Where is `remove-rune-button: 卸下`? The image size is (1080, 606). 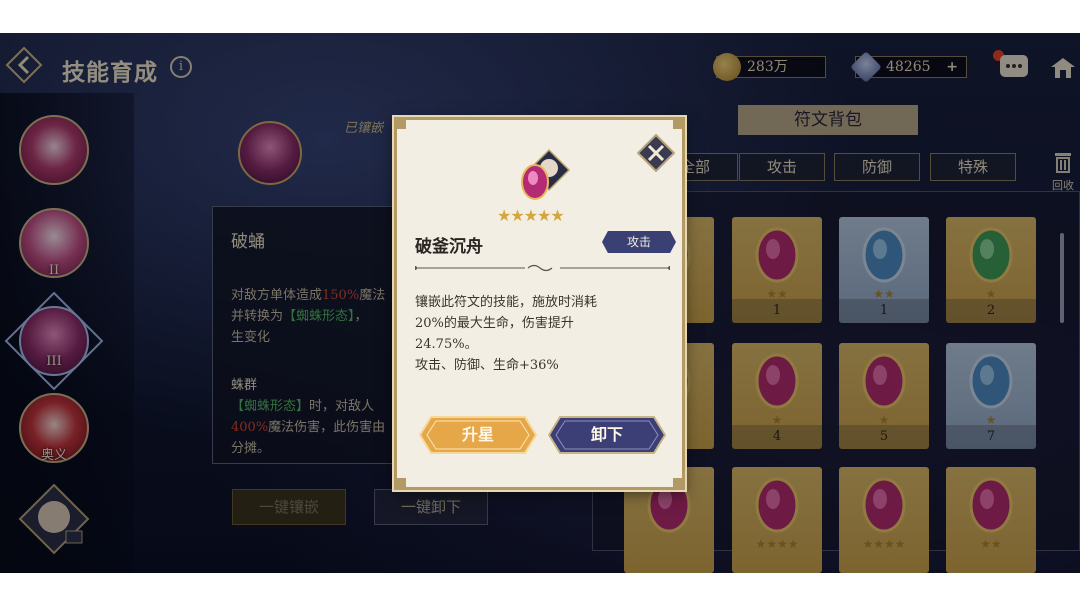
remove-rune-button: 卸下 is located at coordinates (607, 435).